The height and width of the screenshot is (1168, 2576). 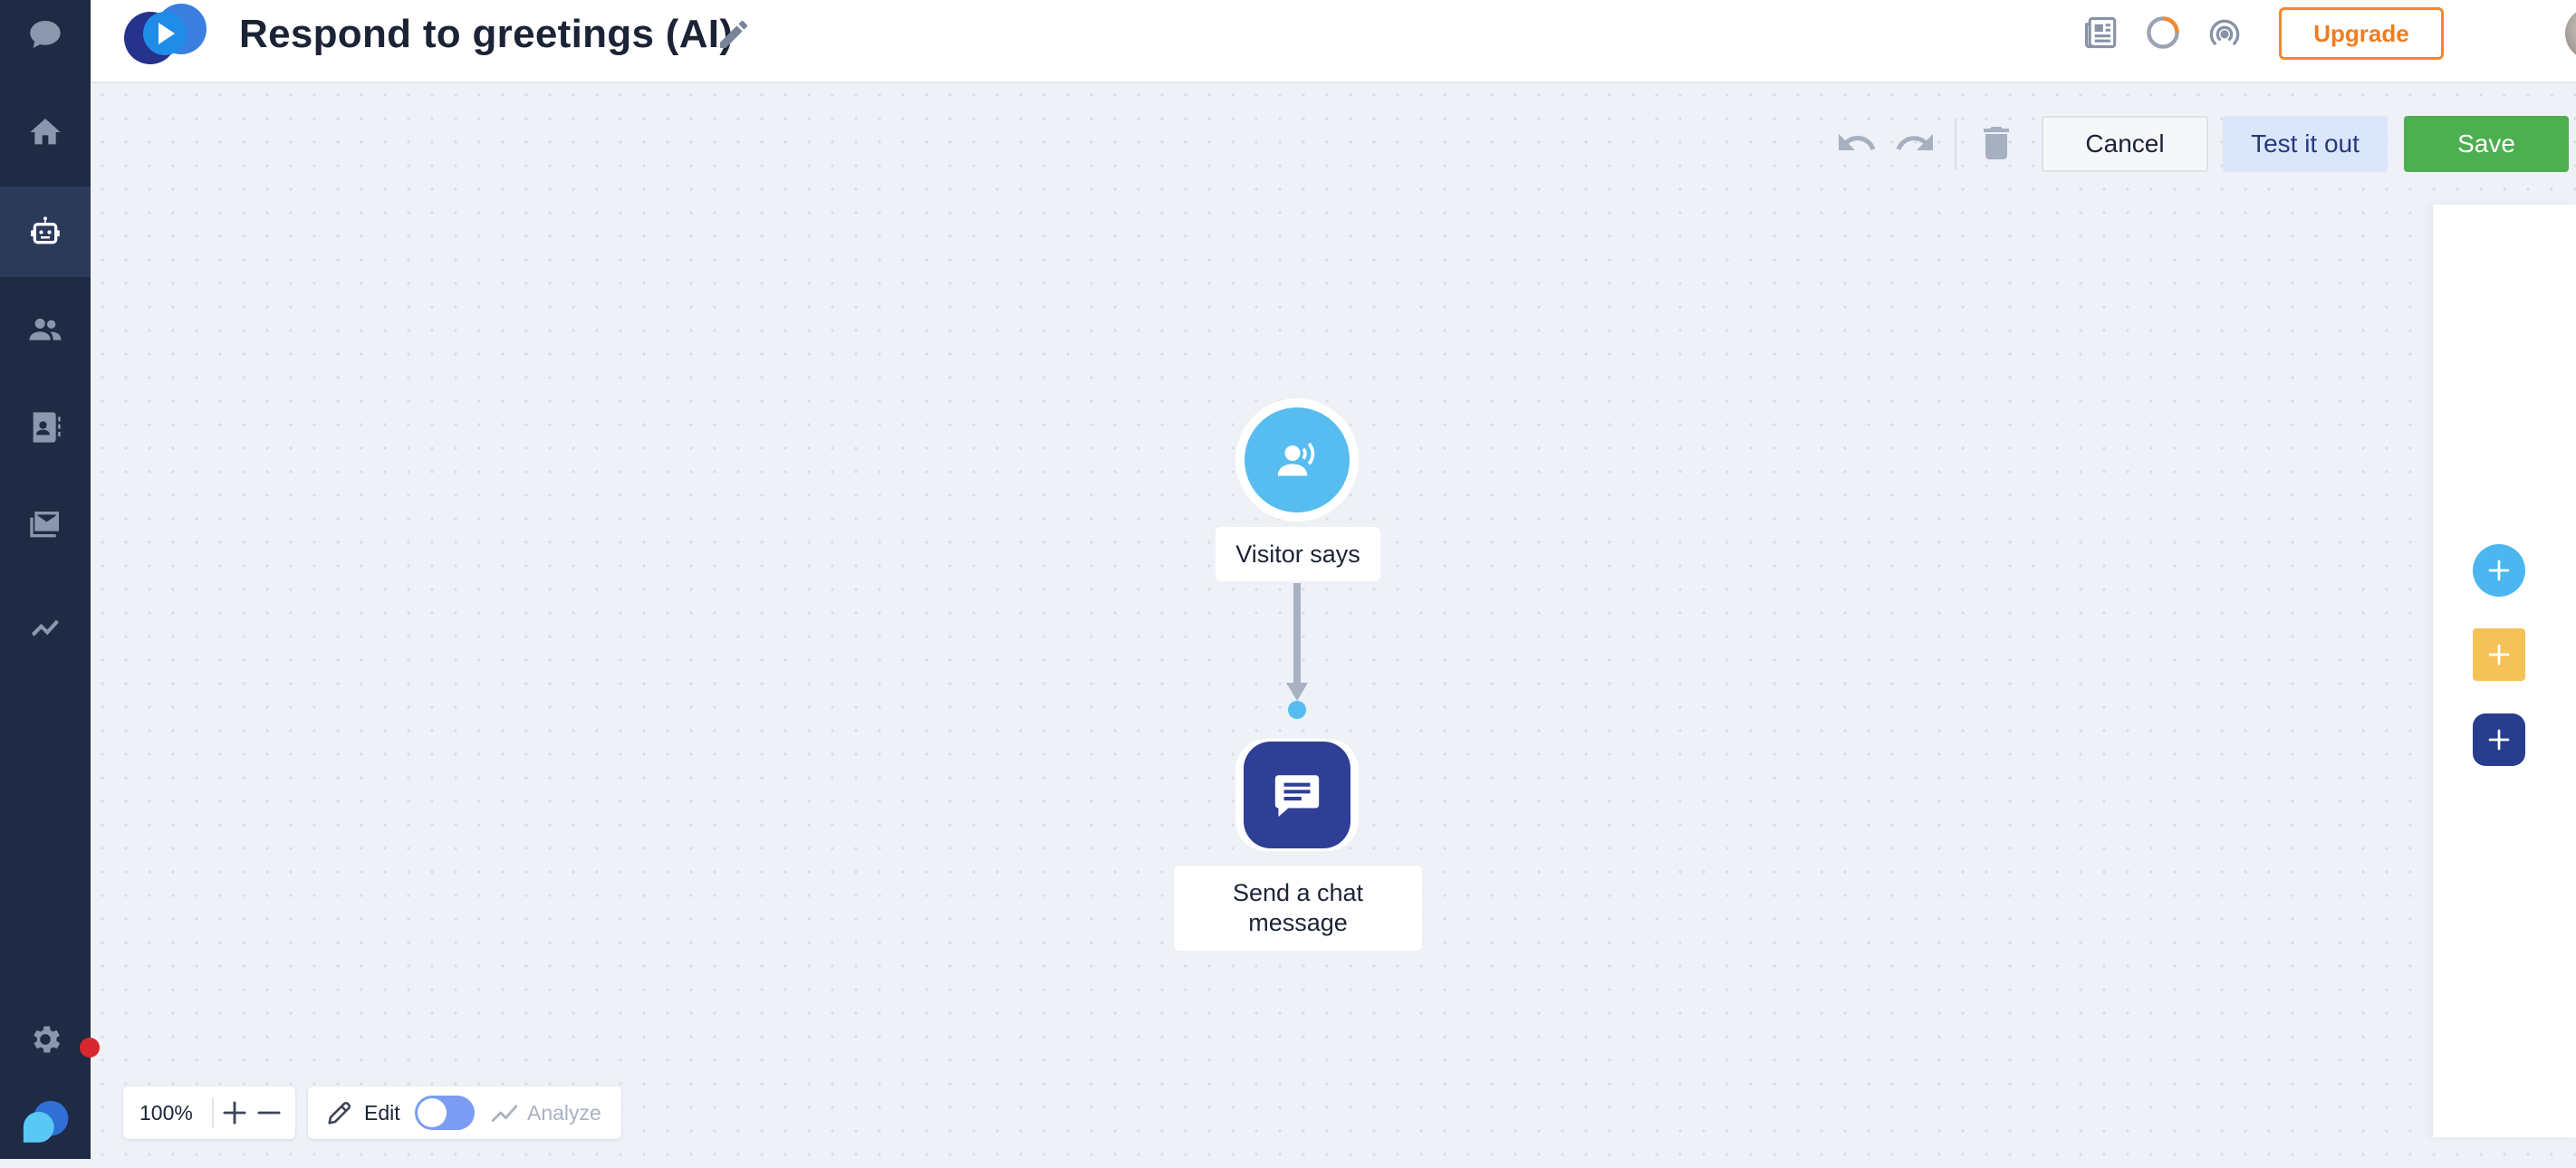 I want to click on sidebar-item-analytics, so click(x=45, y=624).